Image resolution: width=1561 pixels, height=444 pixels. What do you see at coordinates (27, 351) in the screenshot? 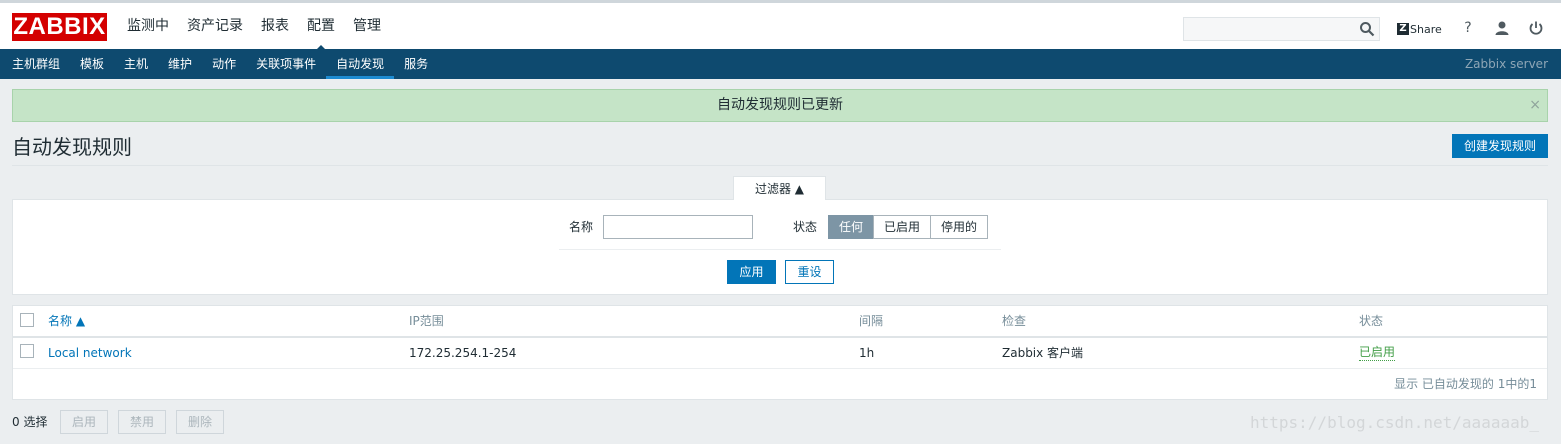
I see `row-checkbox` at bounding box center [27, 351].